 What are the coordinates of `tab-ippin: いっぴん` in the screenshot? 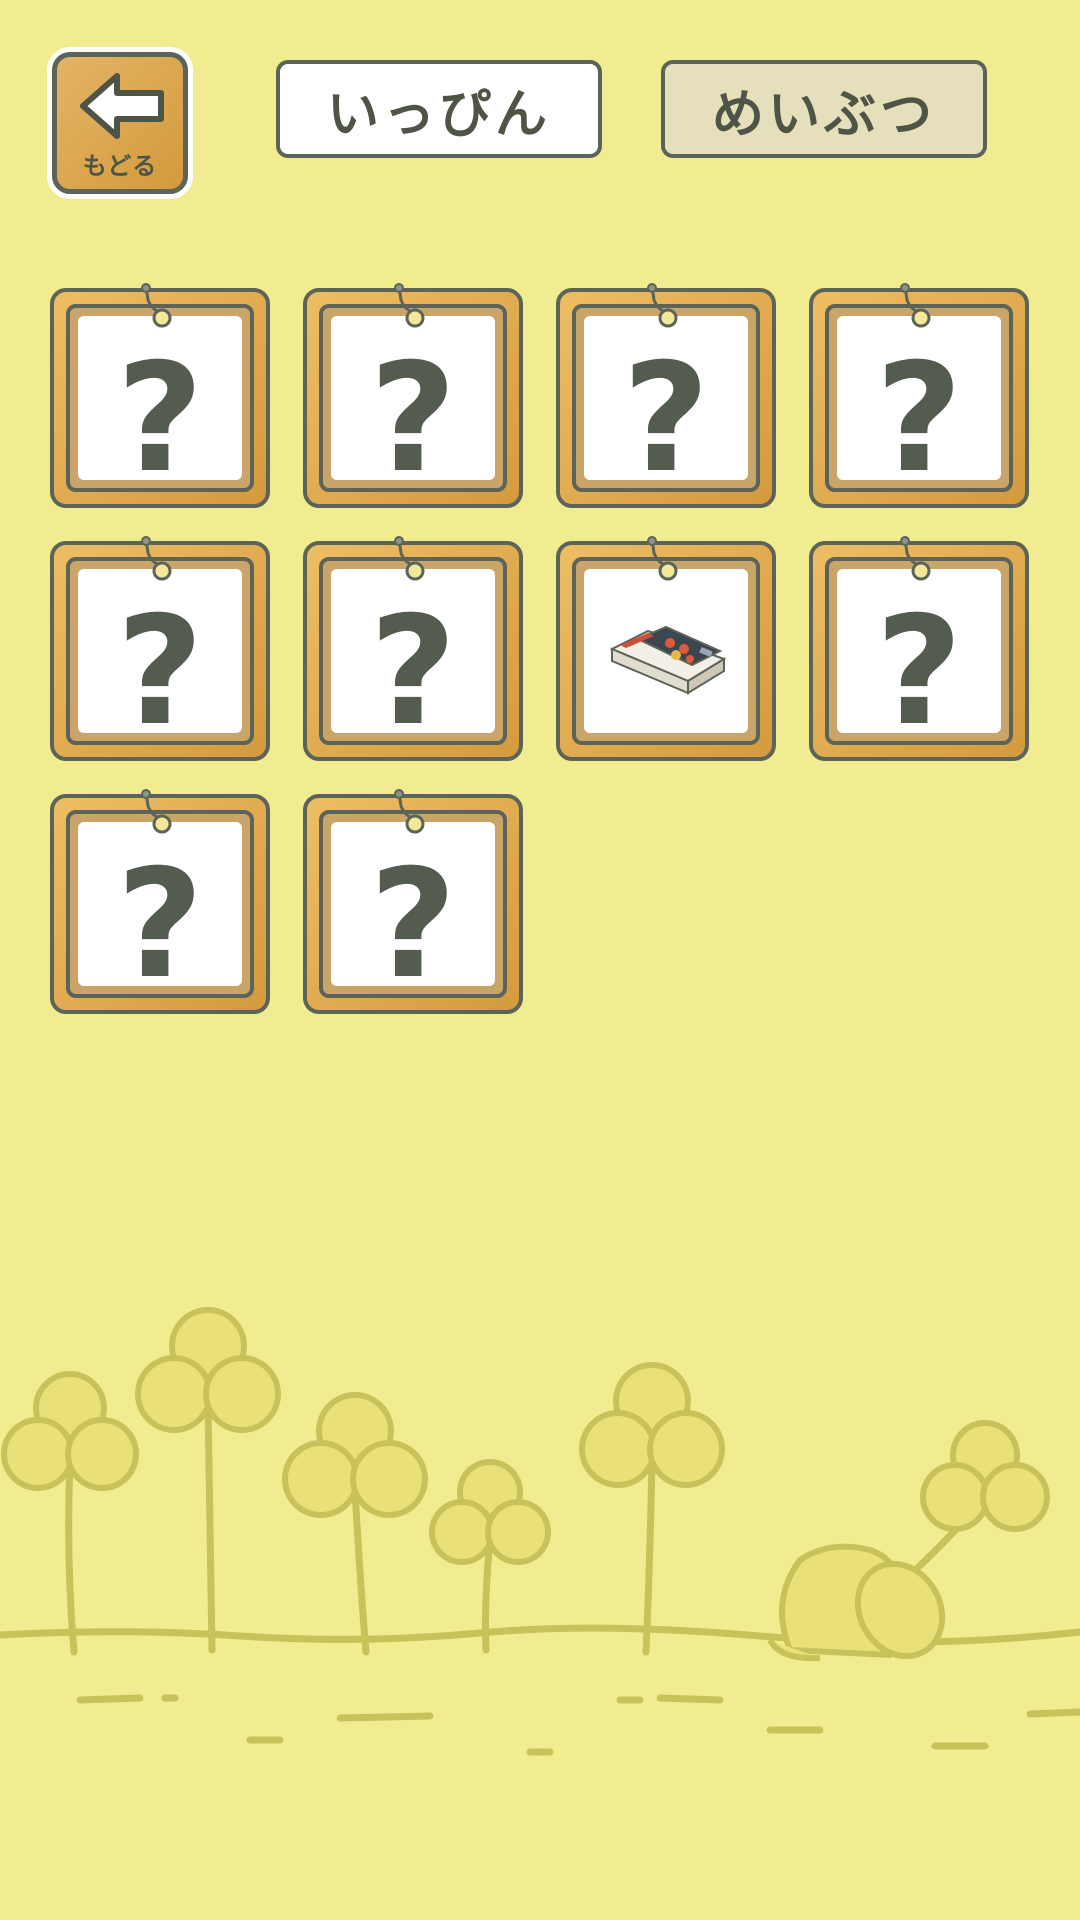 It's located at (439, 109).